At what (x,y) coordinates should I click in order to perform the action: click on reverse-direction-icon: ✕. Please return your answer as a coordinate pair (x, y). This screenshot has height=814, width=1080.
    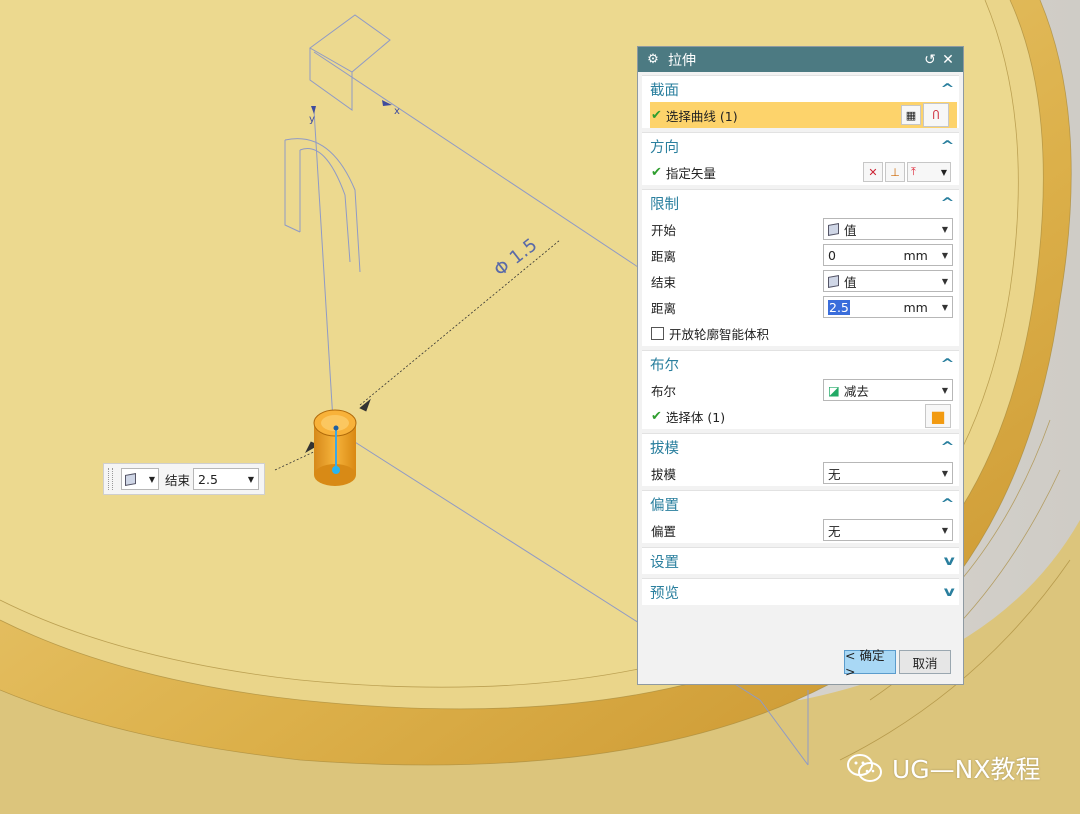
    Looking at the image, I should click on (873, 172).